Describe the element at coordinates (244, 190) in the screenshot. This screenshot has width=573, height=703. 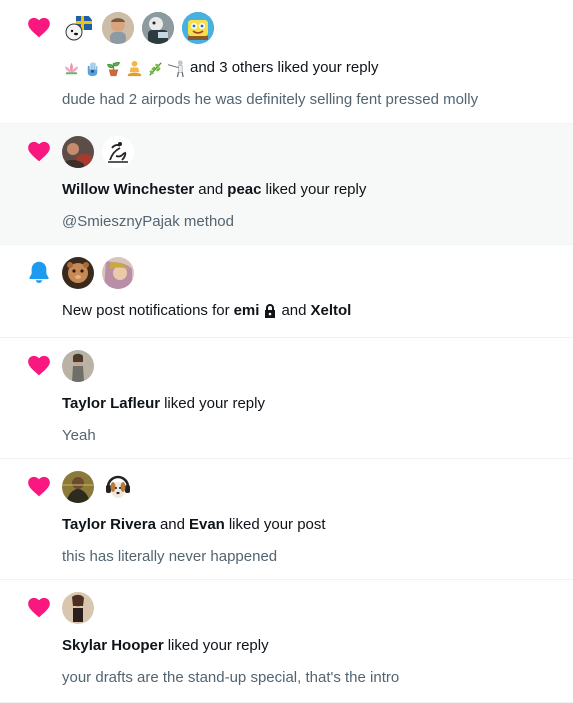
I see `user-name: peac` at that location.